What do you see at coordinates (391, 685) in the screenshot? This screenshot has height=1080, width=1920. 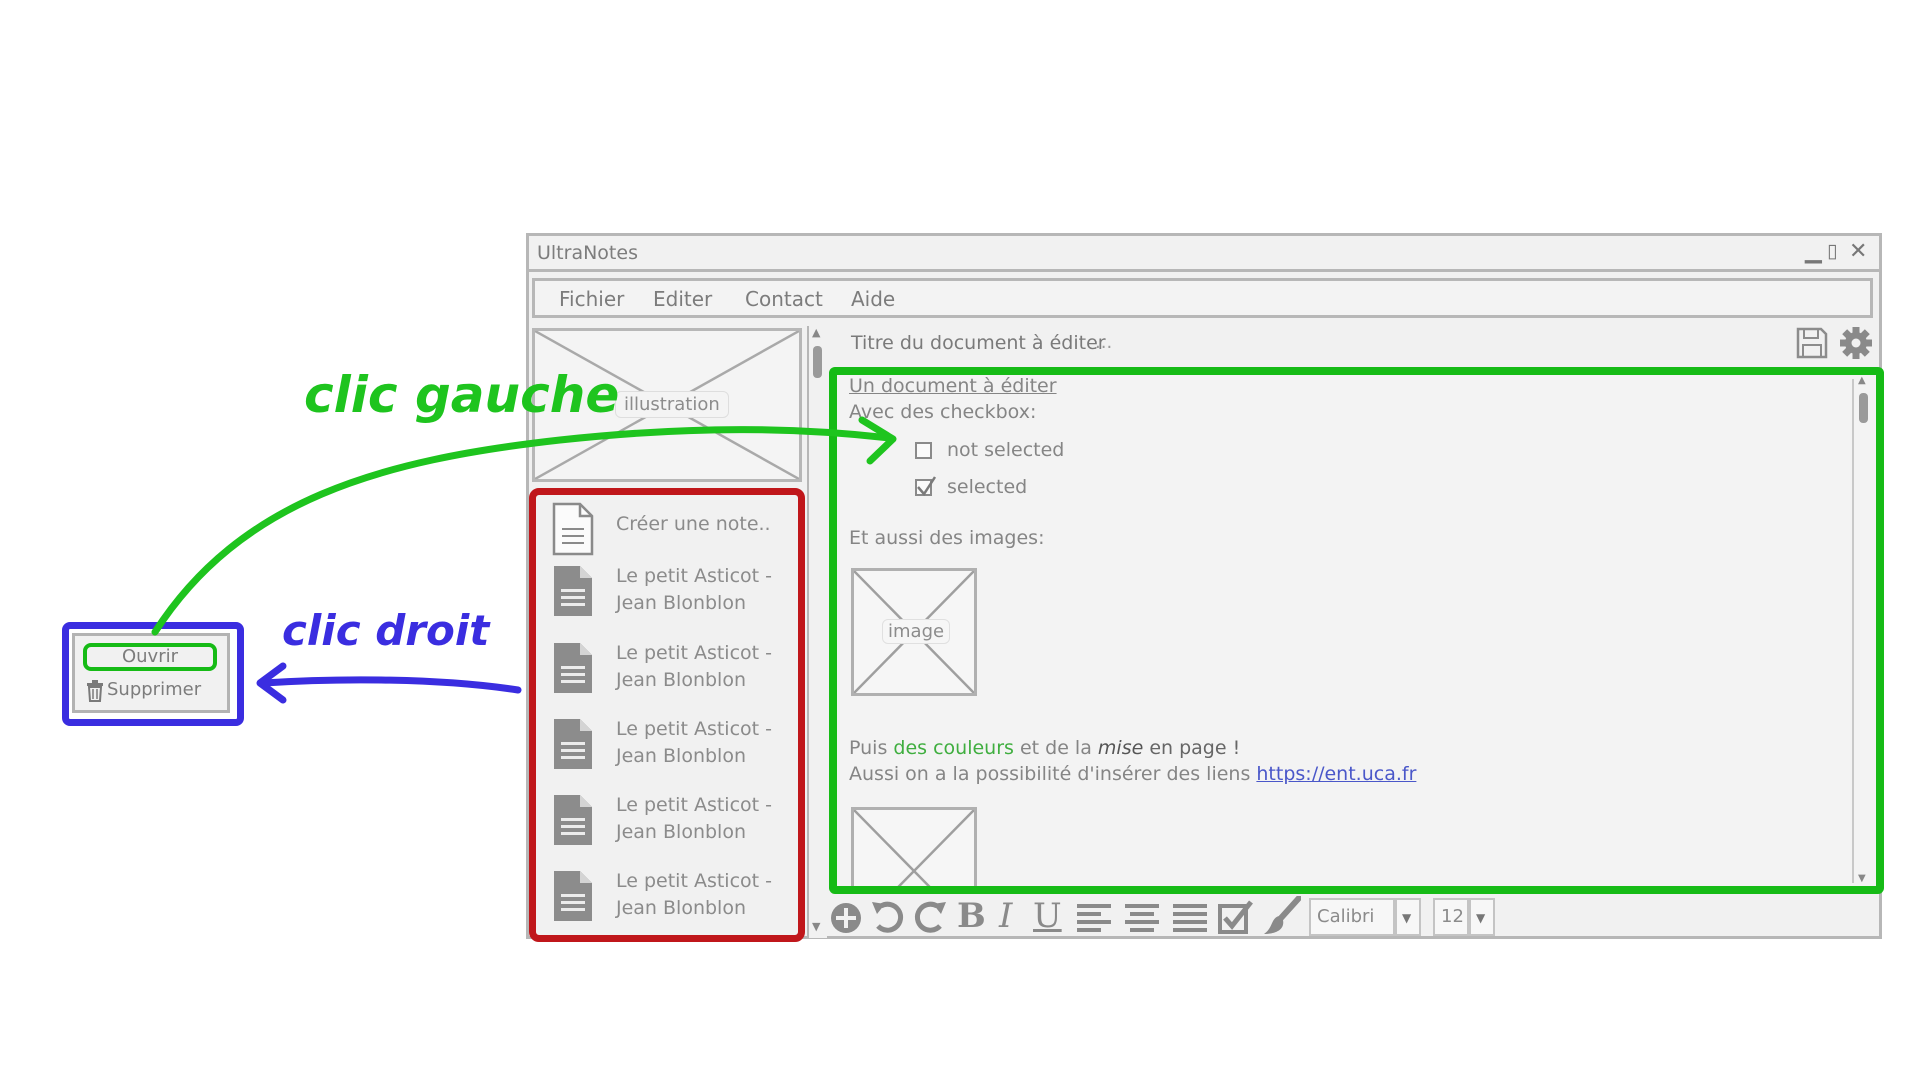 I see `right-click-arrow` at bounding box center [391, 685].